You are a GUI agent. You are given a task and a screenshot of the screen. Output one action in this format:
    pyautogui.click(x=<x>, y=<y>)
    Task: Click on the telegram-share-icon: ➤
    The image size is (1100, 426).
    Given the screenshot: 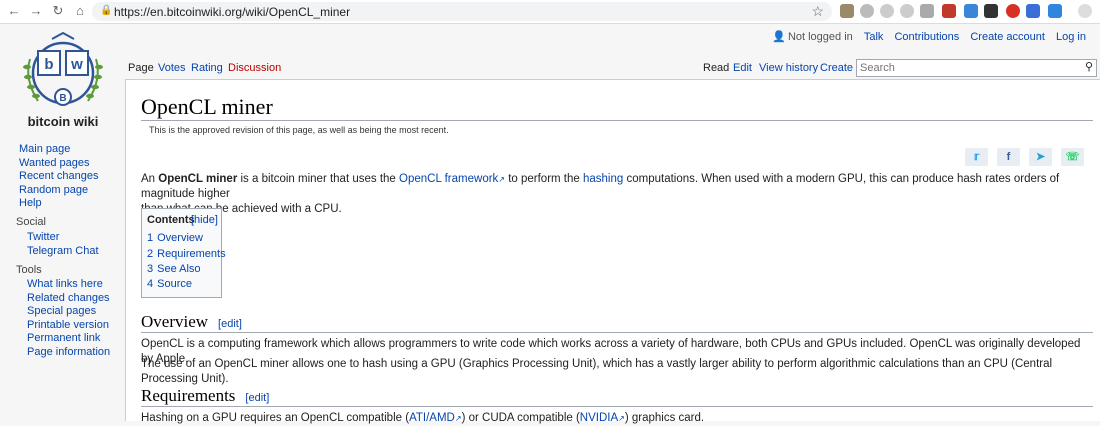 What is the action you would take?
    pyautogui.click(x=1040, y=157)
    